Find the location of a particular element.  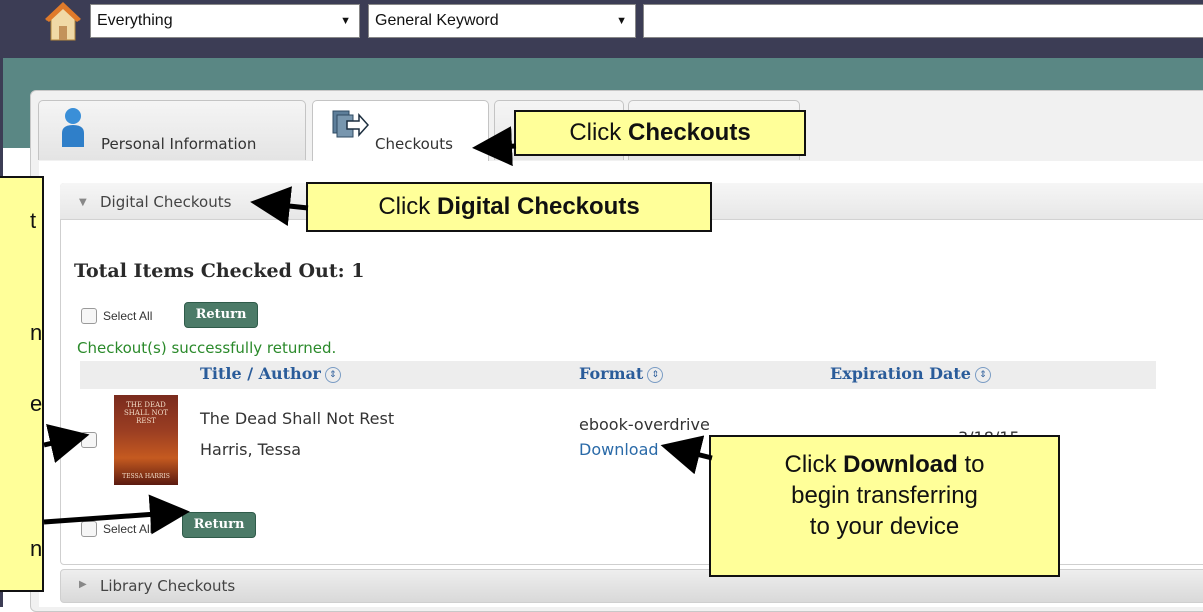

arrow-to-checkouts-tab is located at coordinates (494, 146).